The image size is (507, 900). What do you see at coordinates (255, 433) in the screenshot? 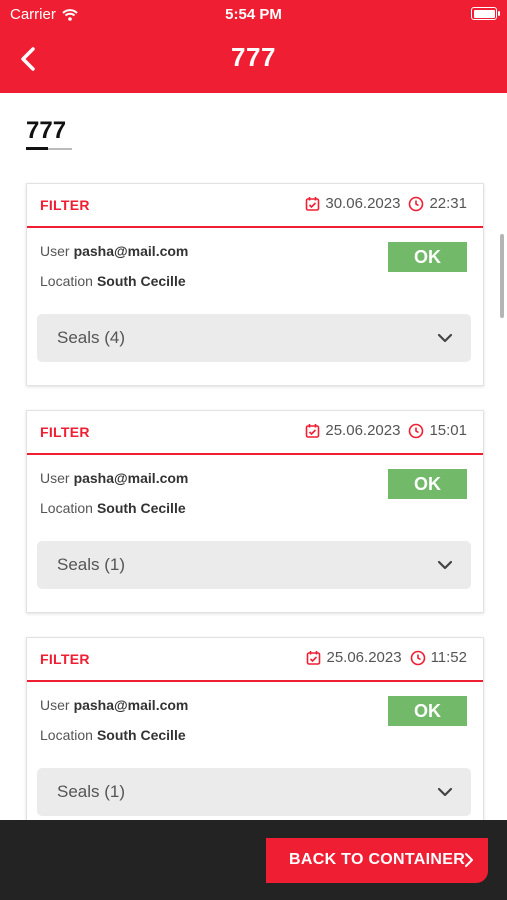
I see `card-header: FILTER 25.06.2023 15:01` at bounding box center [255, 433].